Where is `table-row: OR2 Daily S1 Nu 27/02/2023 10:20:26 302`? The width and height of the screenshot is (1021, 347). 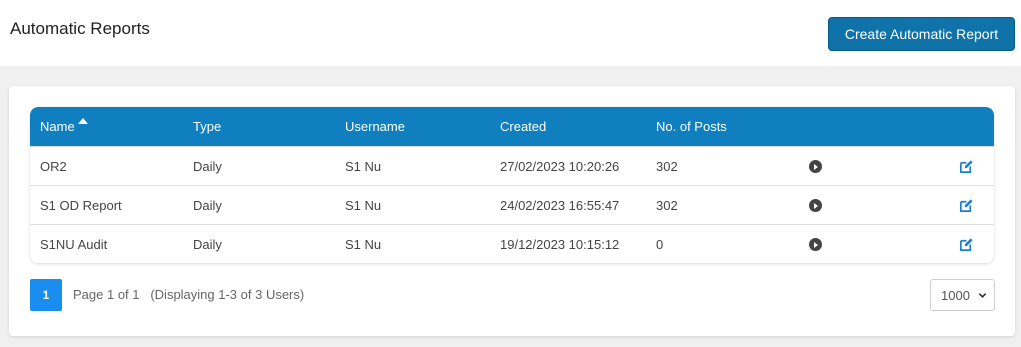 table-row: OR2 Daily S1 Nu 27/02/2023 10:20:26 302 is located at coordinates (512, 165).